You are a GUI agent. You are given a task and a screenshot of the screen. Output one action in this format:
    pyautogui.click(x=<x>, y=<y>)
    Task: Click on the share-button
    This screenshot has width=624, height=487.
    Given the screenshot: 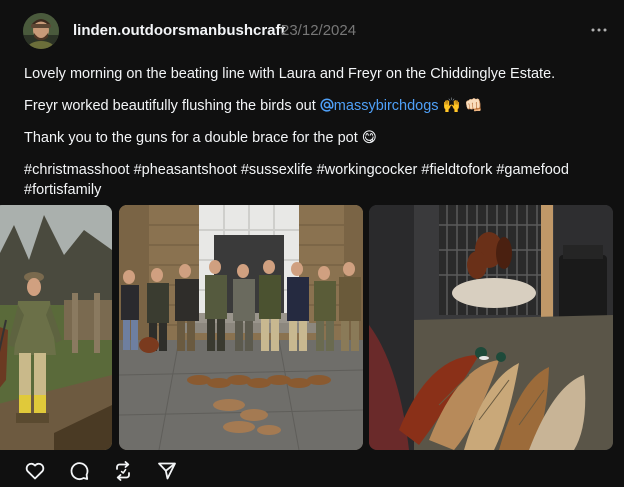 What is the action you would take?
    pyautogui.click(x=167, y=471)
    